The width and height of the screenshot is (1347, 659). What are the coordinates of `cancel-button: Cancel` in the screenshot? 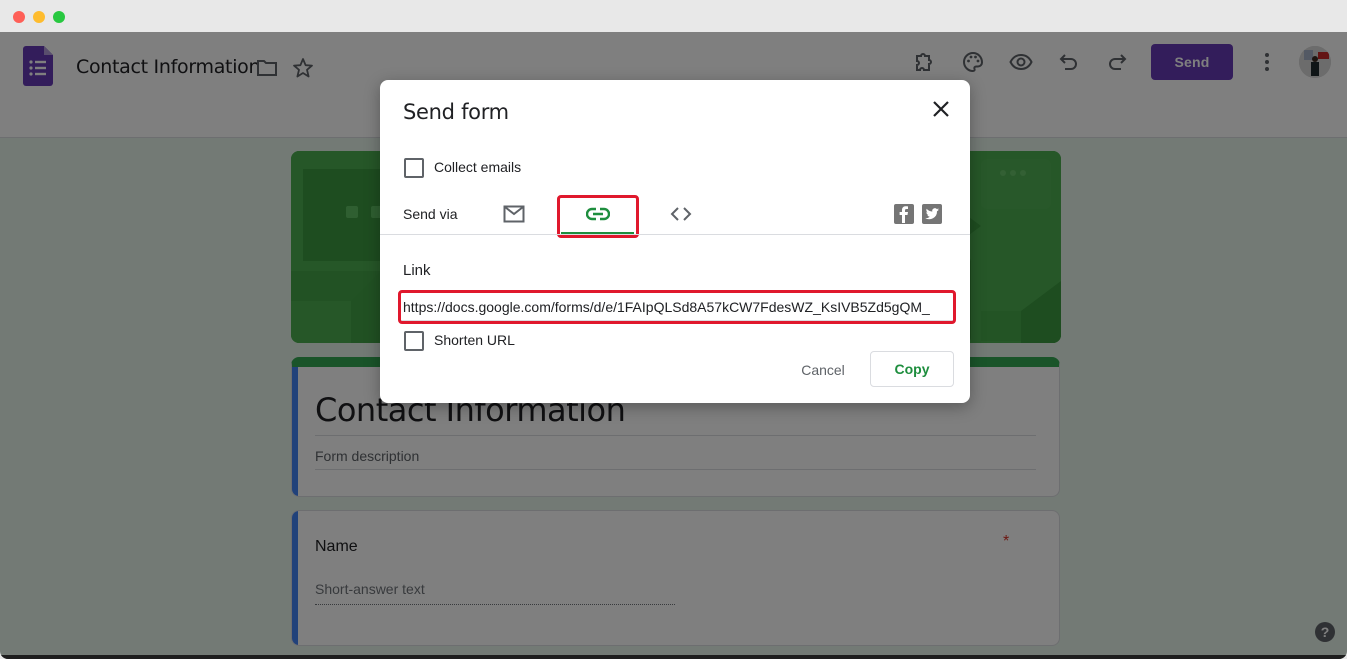 It's located at (823, 370).